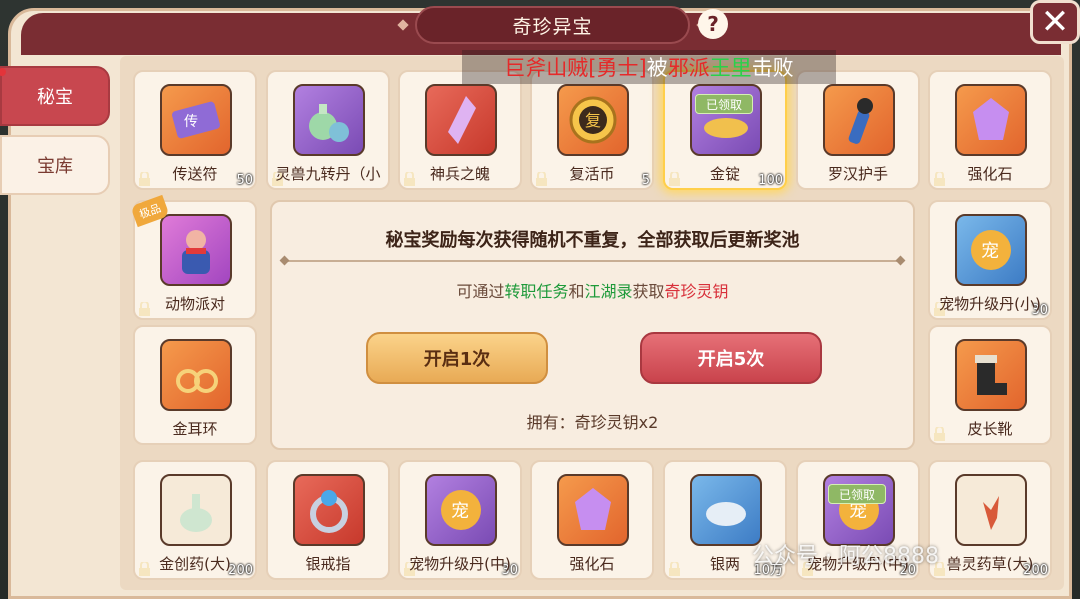  Describe the element at coordinates (991, 510) in the screenshot. I see `herb-icon` at that location.